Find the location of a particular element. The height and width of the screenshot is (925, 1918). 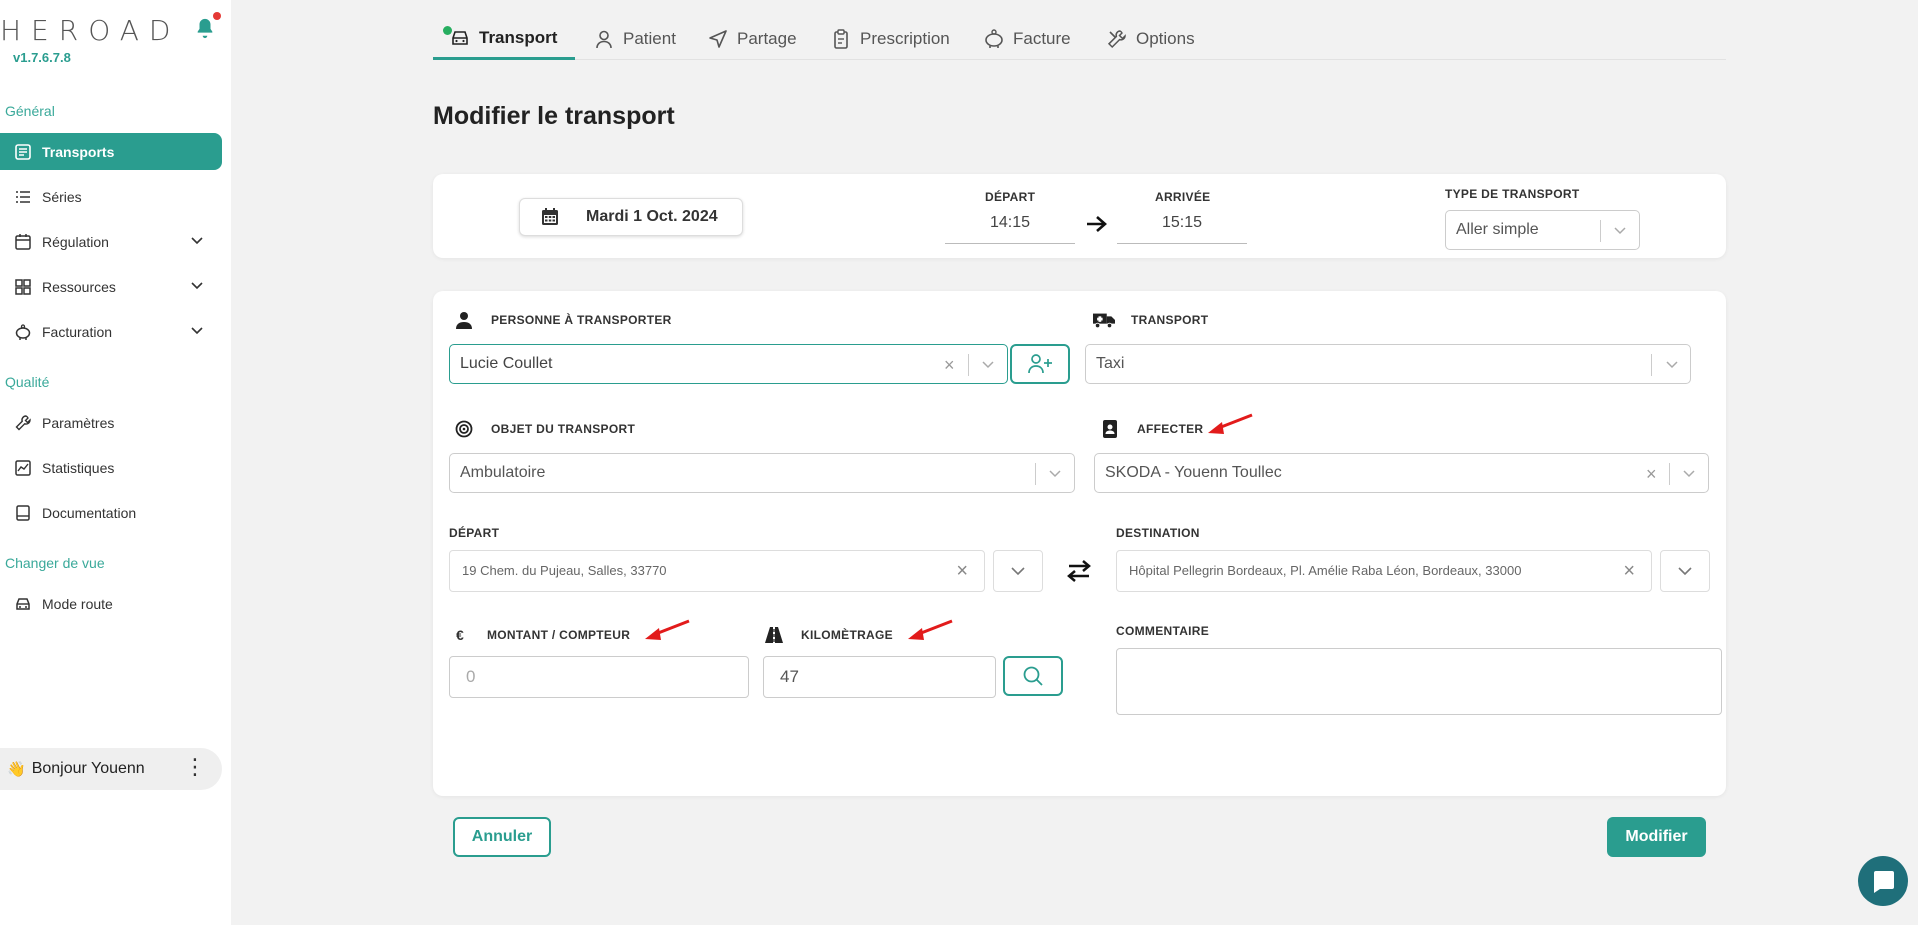

swap-icon is located at coordinates (1079, 571).